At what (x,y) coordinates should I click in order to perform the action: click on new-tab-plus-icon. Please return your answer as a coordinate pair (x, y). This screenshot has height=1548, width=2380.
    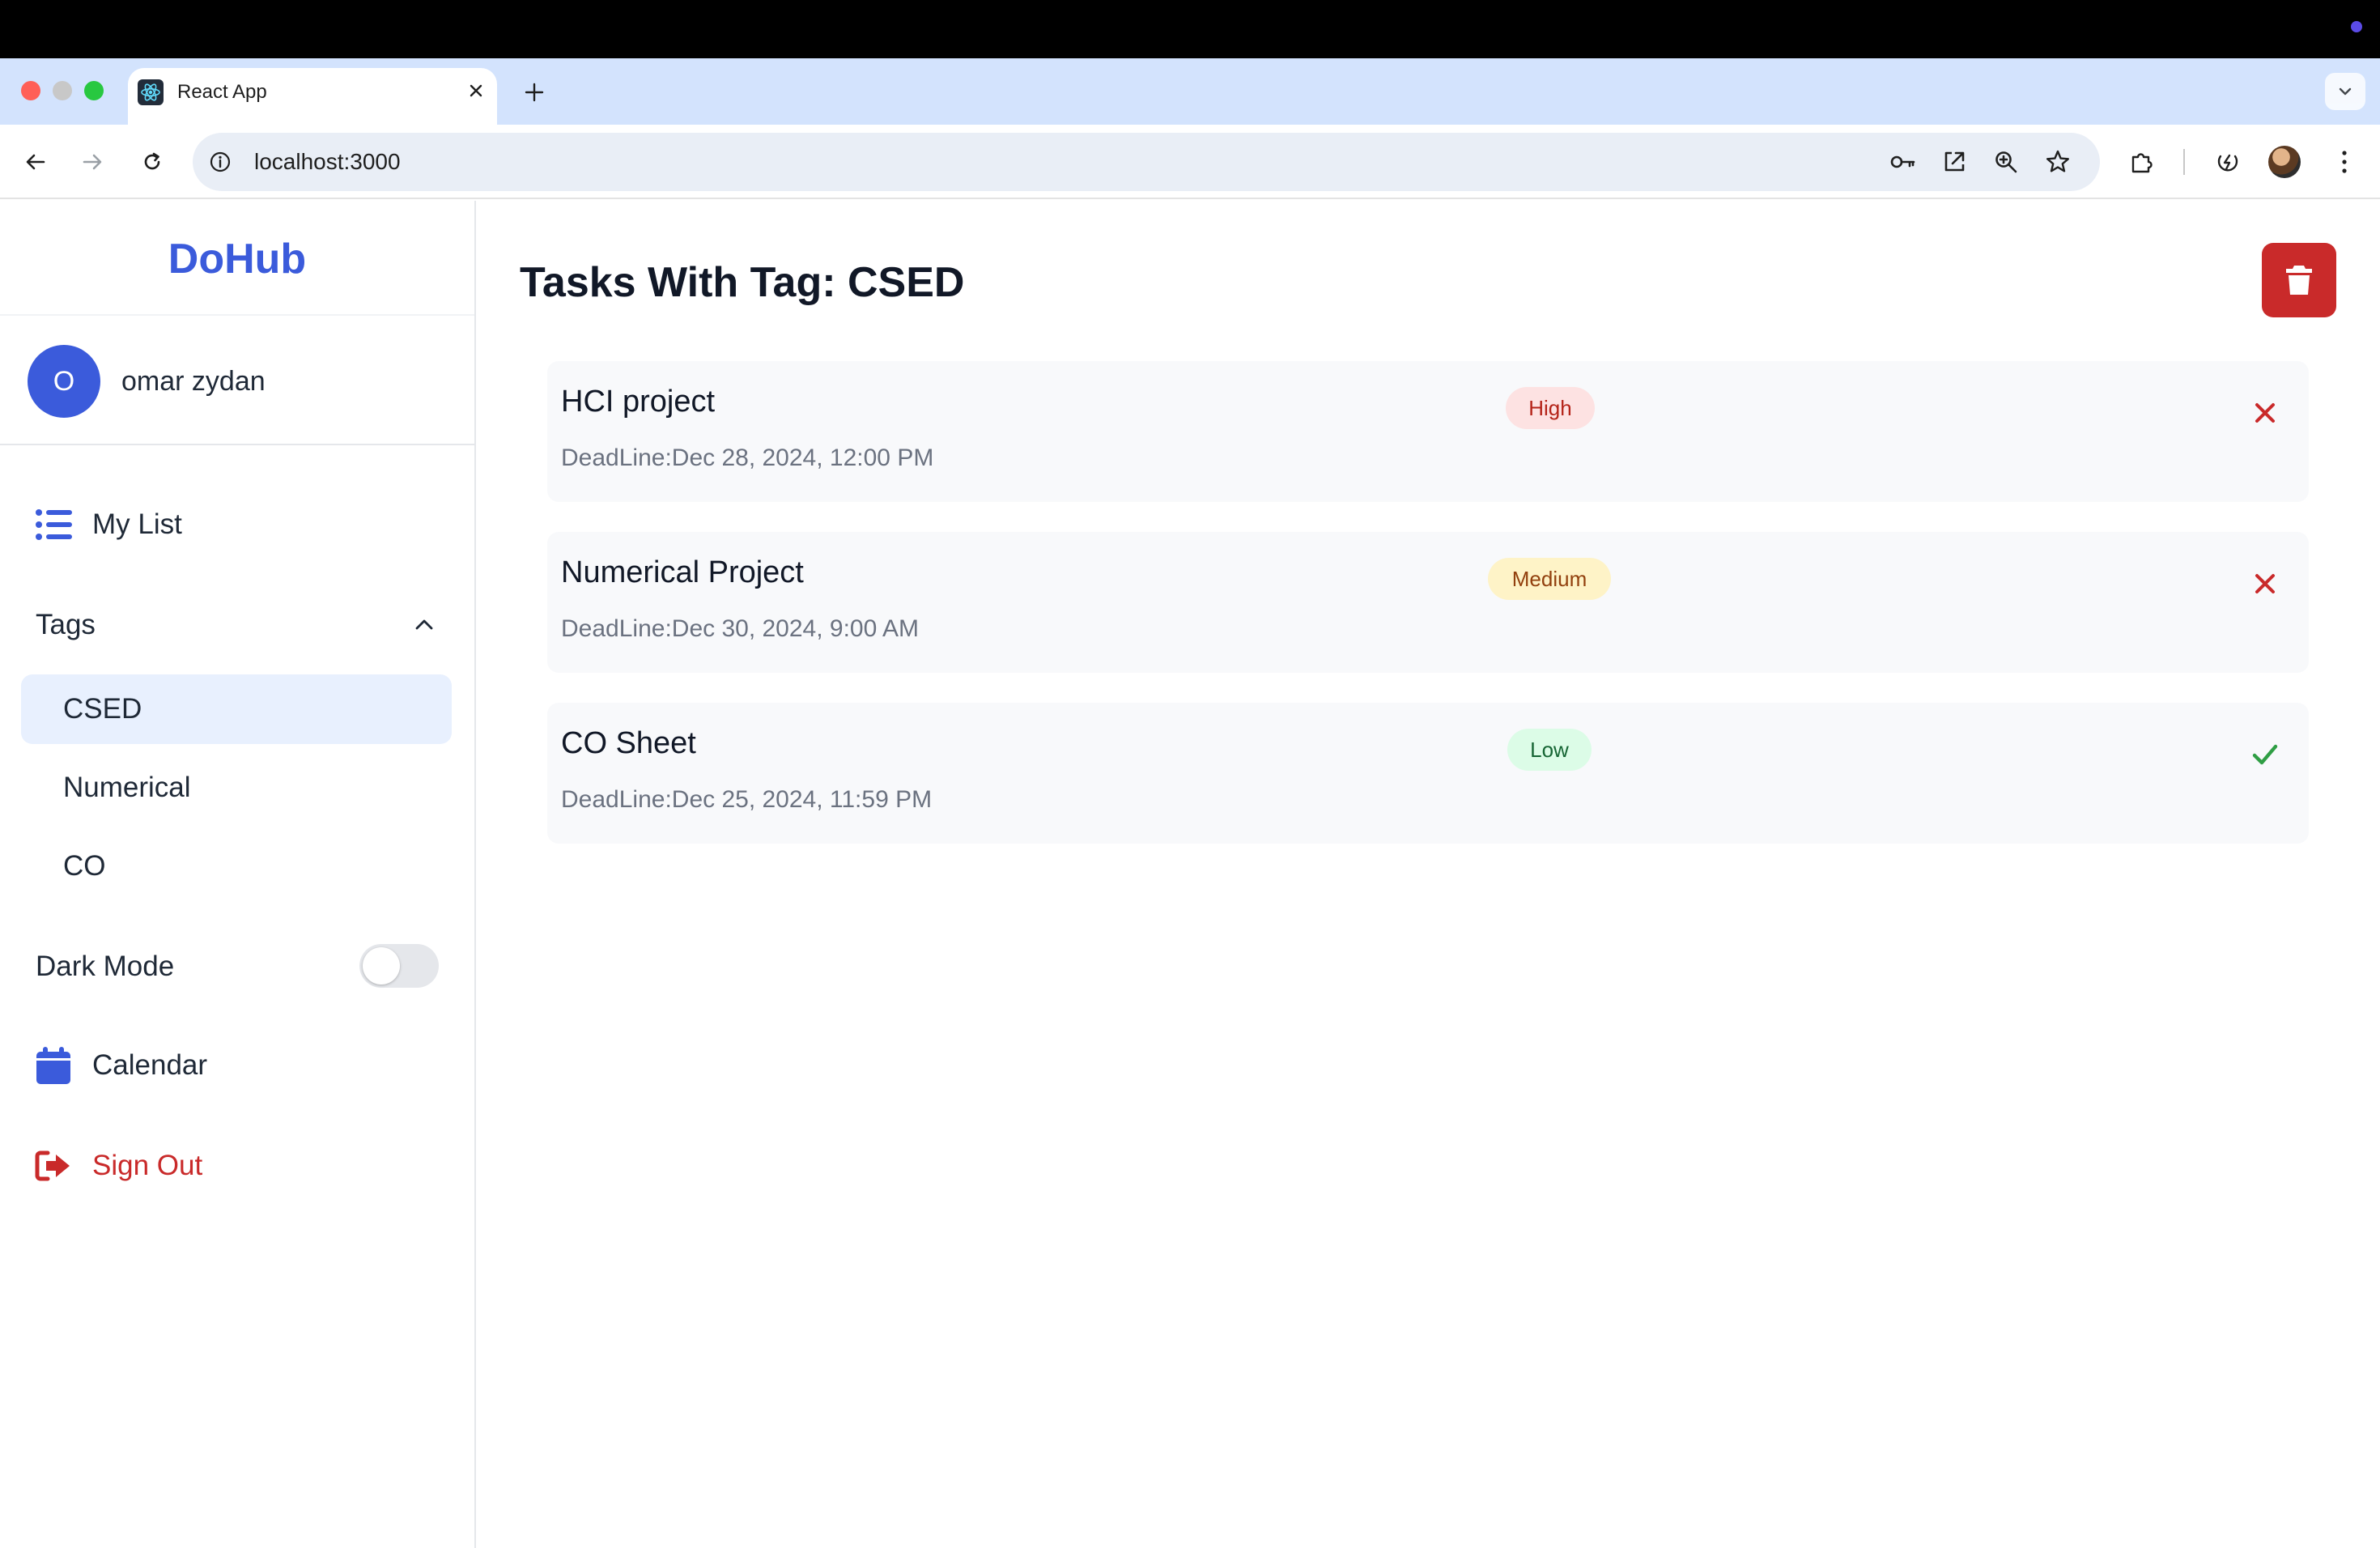
    Looking at the image, I should click on (534, 92).